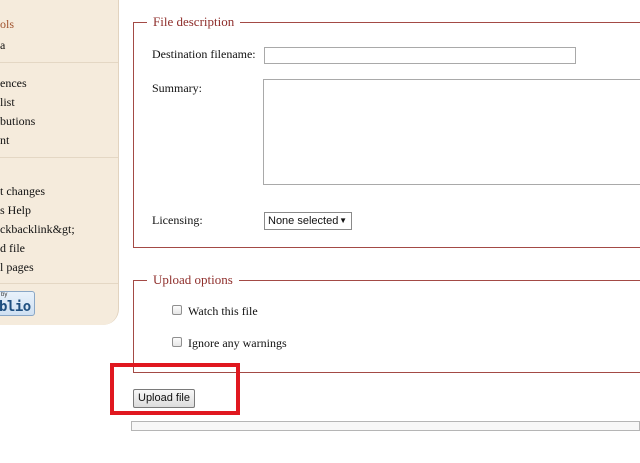 The width and height of the screenshot is (640, 463). I want to click on sidebar-item: t changes, so click(22, 191).